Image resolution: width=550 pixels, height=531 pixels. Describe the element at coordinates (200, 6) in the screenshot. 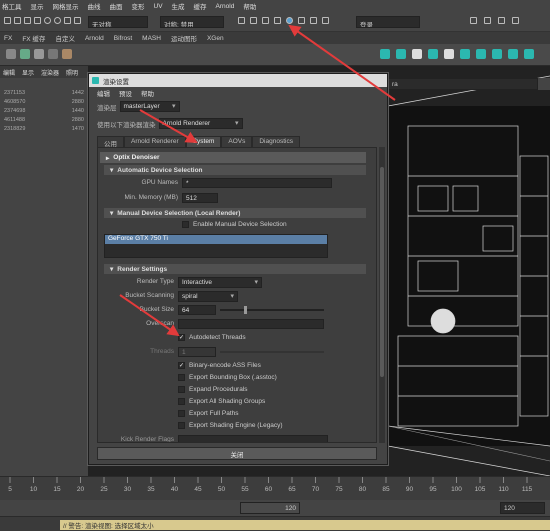

I see `menu-item: 缓存` at that location.